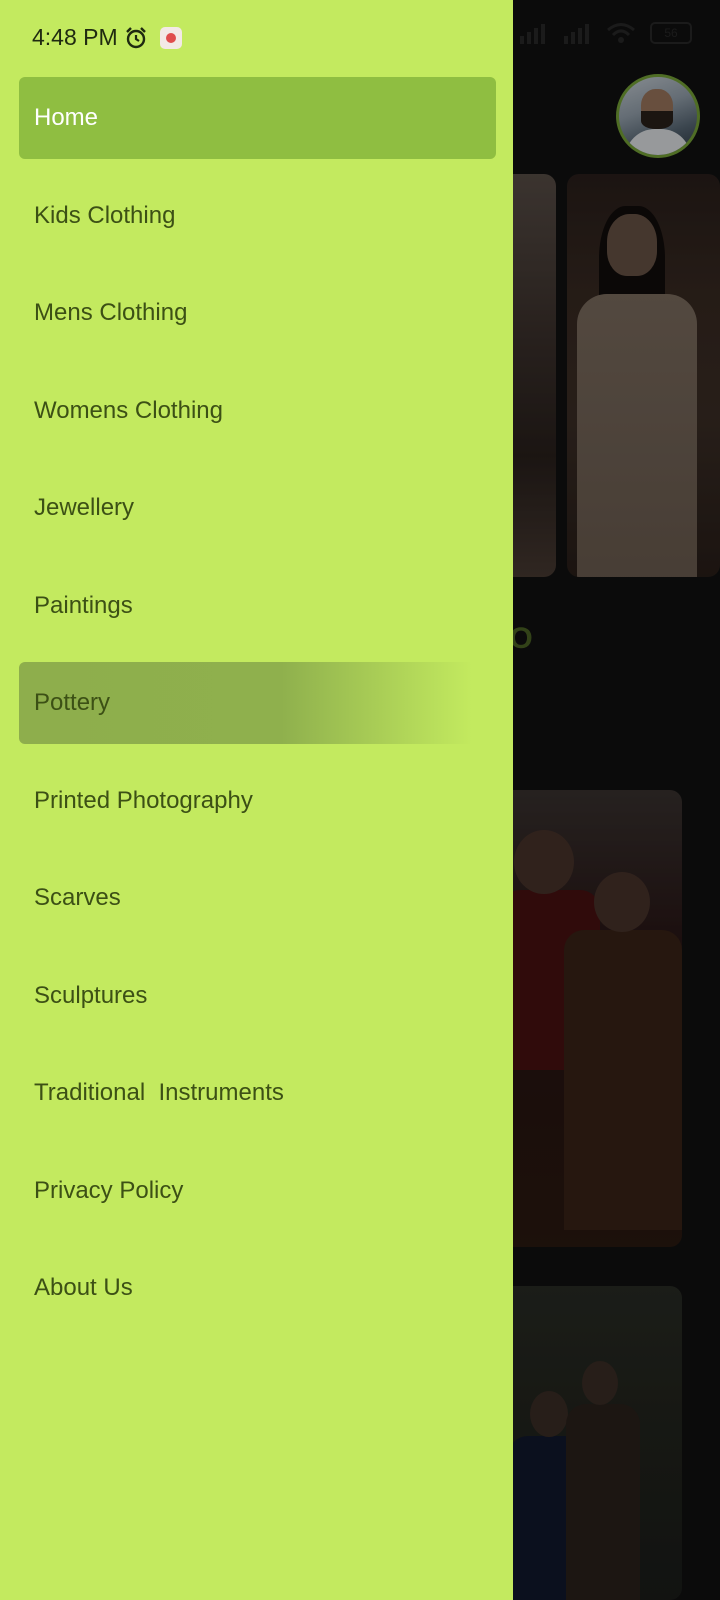 The height and width of the screenshot is (1600, 720). I want to click on drawer-item-sculptures: Sculptures, so click(257, 996).